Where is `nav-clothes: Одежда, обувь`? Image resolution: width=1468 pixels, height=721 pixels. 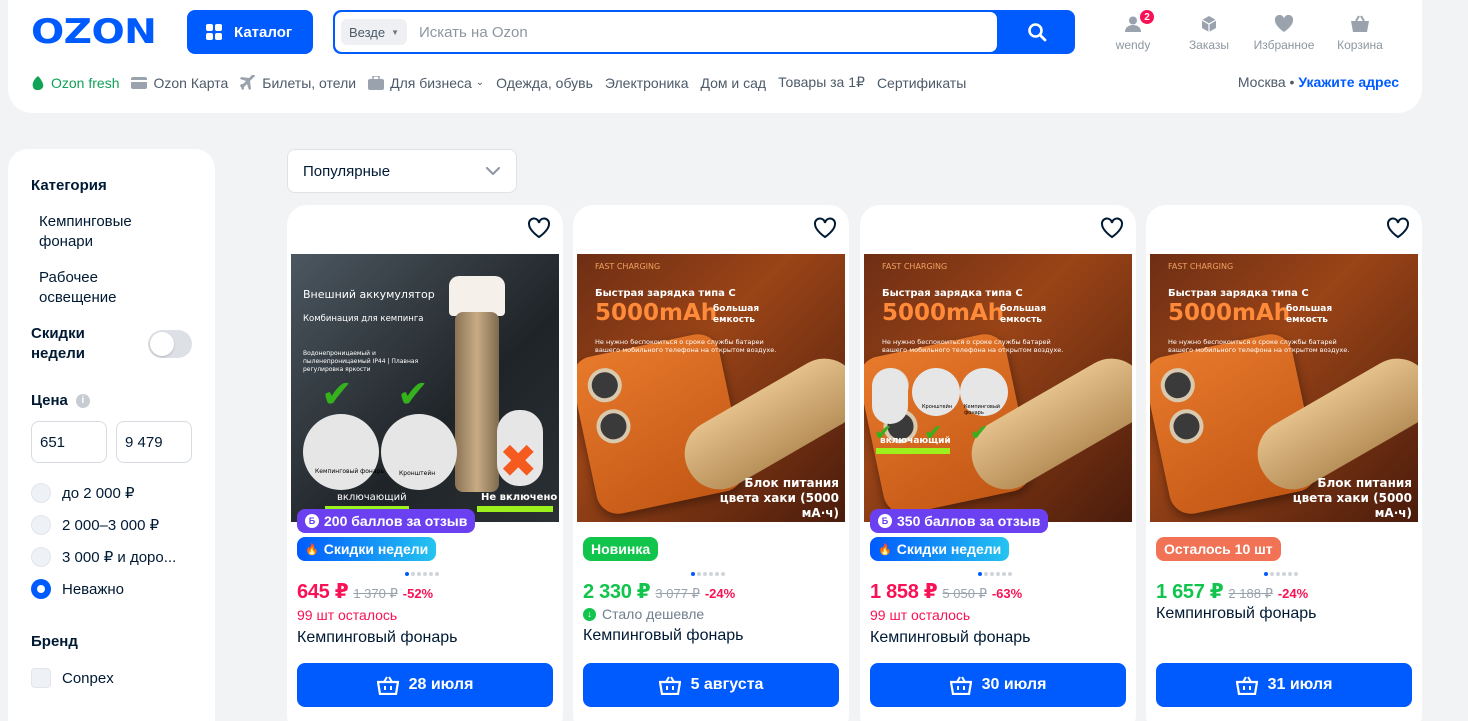
nav-clothes: Одежда, обувь is located at coordinates (544, 83).